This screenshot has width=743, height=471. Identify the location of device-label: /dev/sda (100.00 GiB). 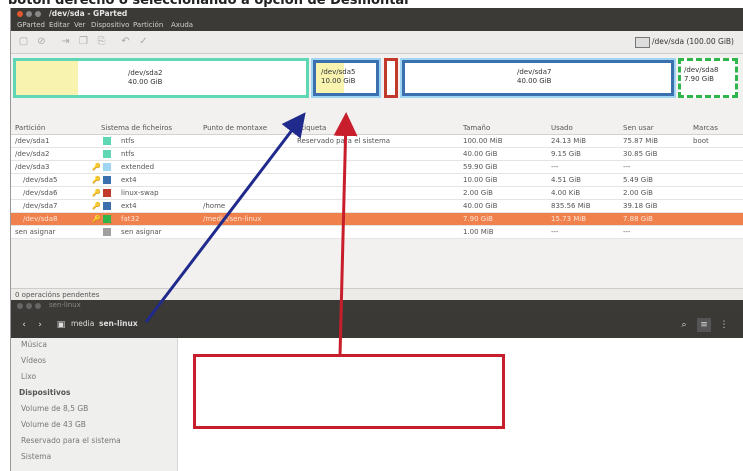
(692, 41).